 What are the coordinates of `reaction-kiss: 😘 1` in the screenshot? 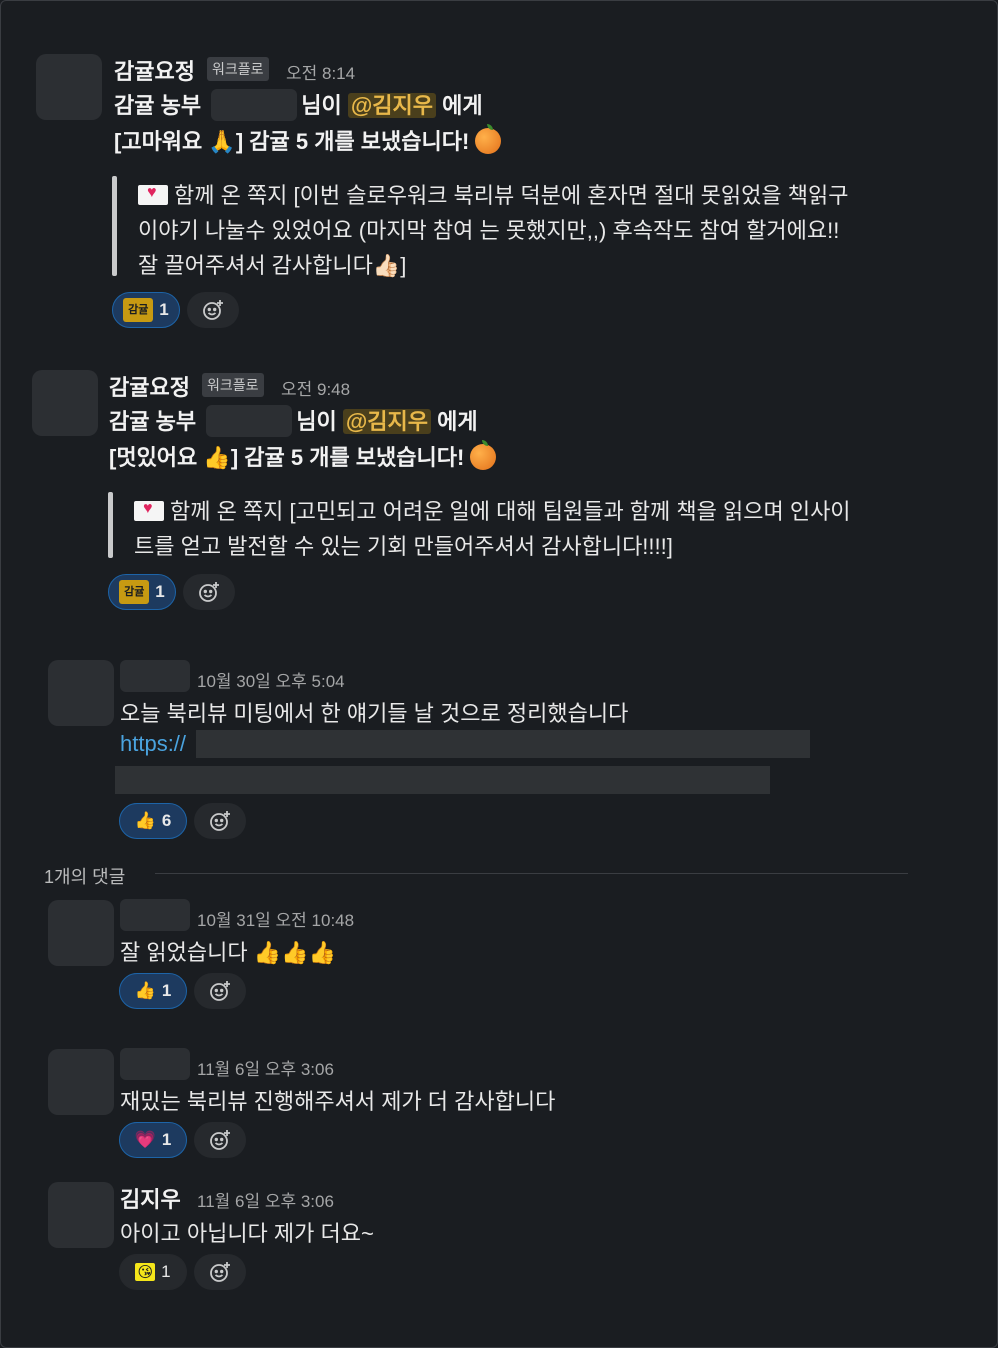 It's located at (153, 1272).